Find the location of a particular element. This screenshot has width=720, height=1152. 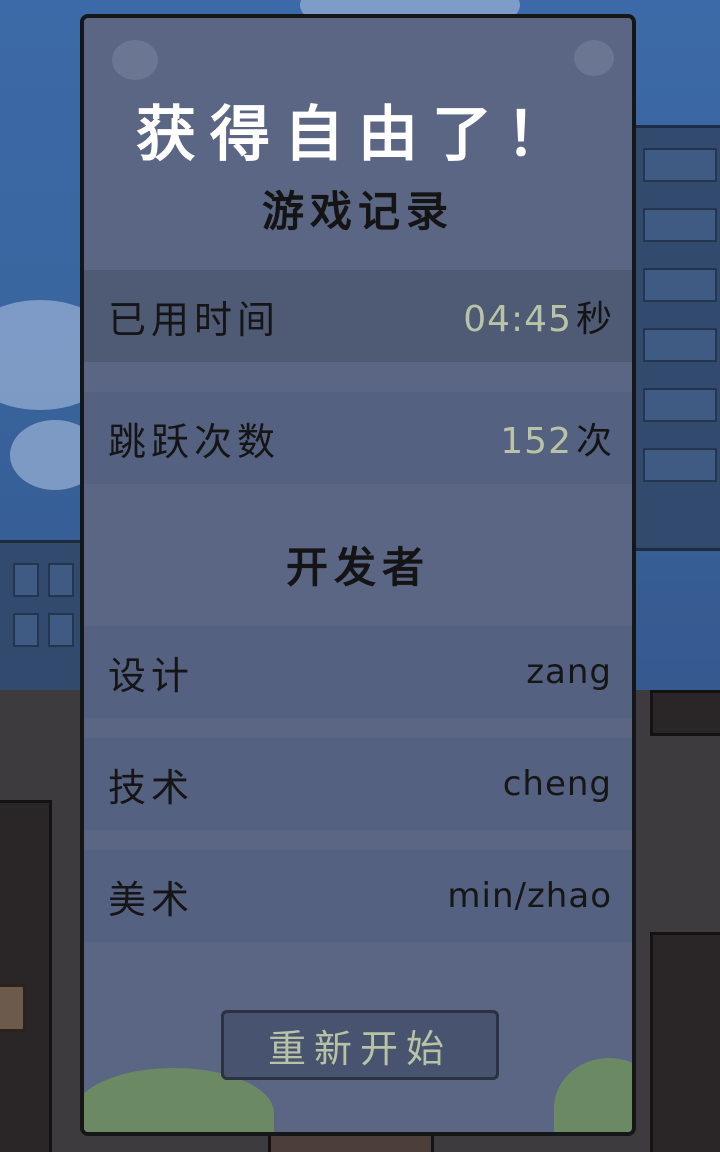

developer-row-art: 美术 min/zhao is located at coordinates (358, 896).